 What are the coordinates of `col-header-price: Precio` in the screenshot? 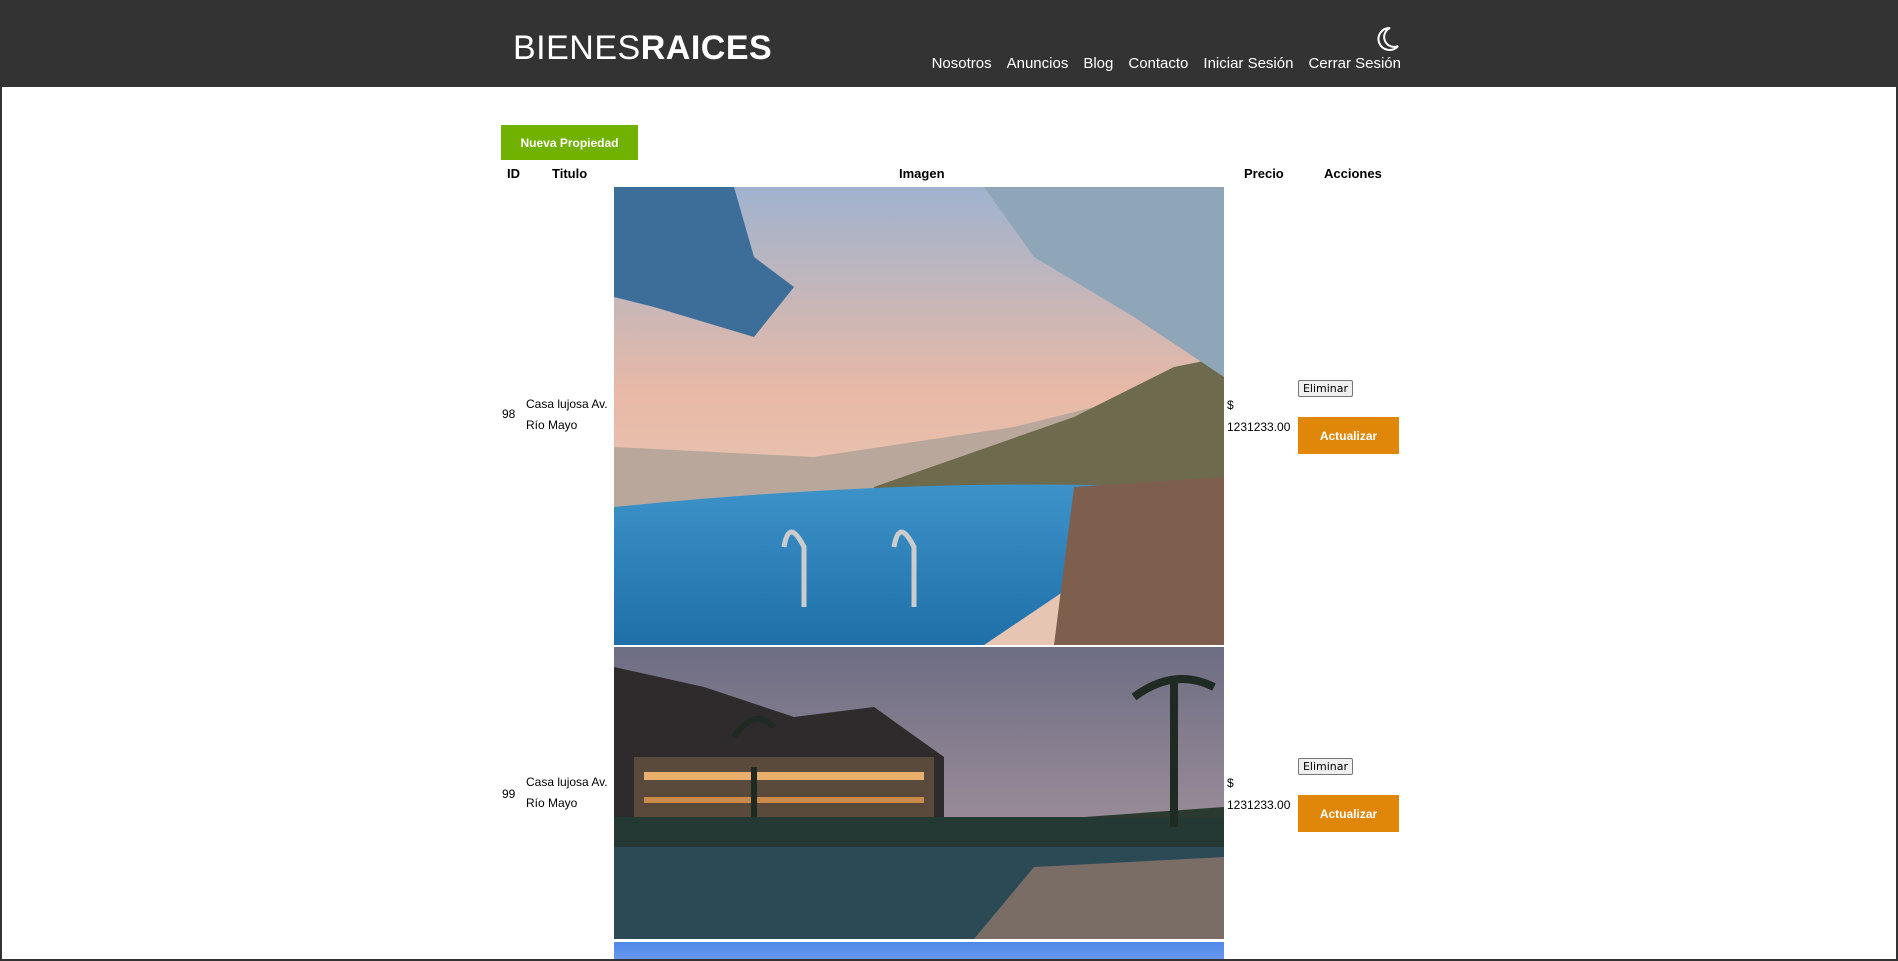 It's located at (1264, 173).